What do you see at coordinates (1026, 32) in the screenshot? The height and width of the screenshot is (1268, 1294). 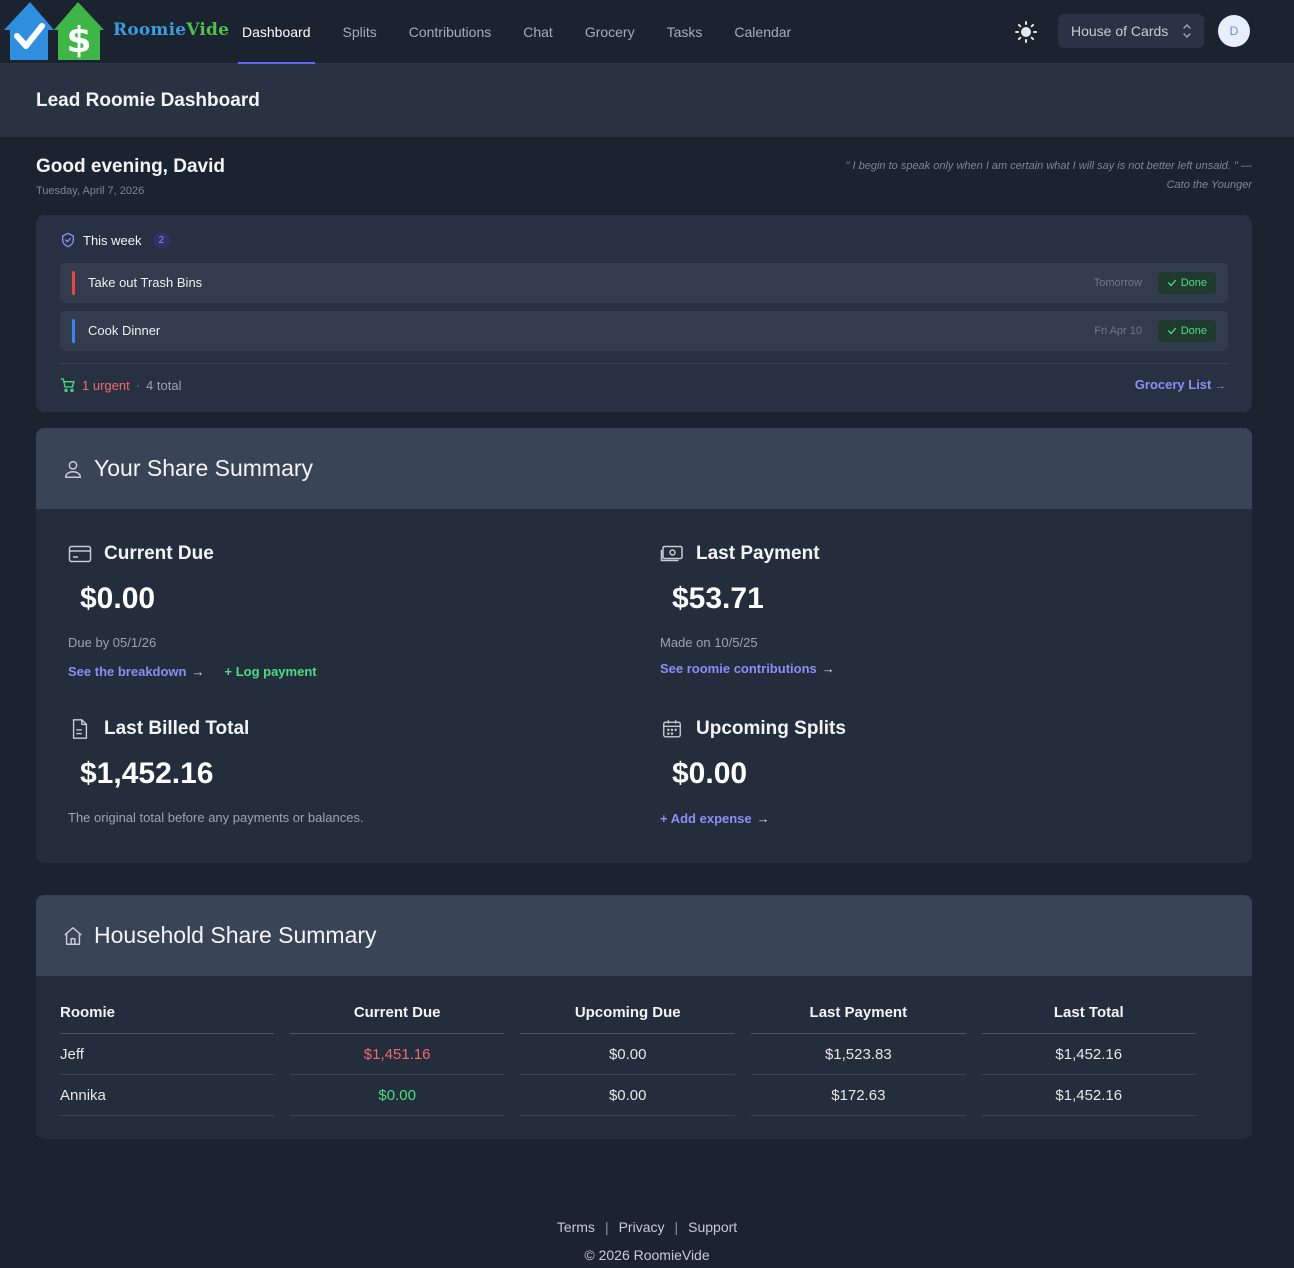 I see `sun-icon` at bounding box center [1026, 32].